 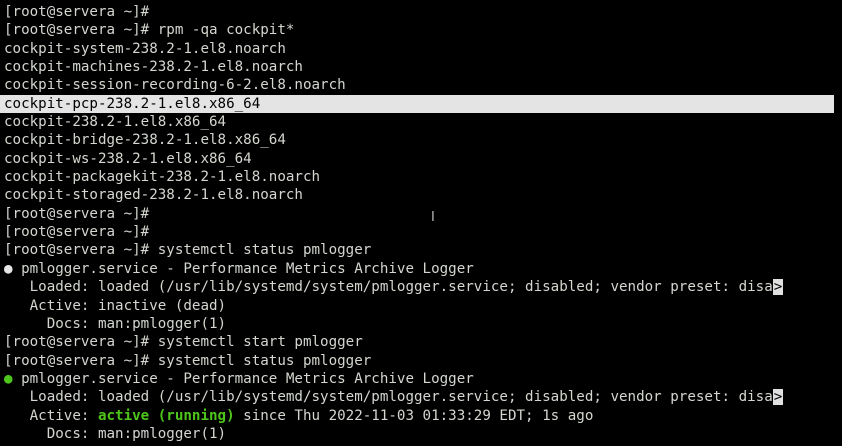 I want to click on terminal-line: cockpit-238.2-1.el8.x86_64, so click(x=115, y=122).